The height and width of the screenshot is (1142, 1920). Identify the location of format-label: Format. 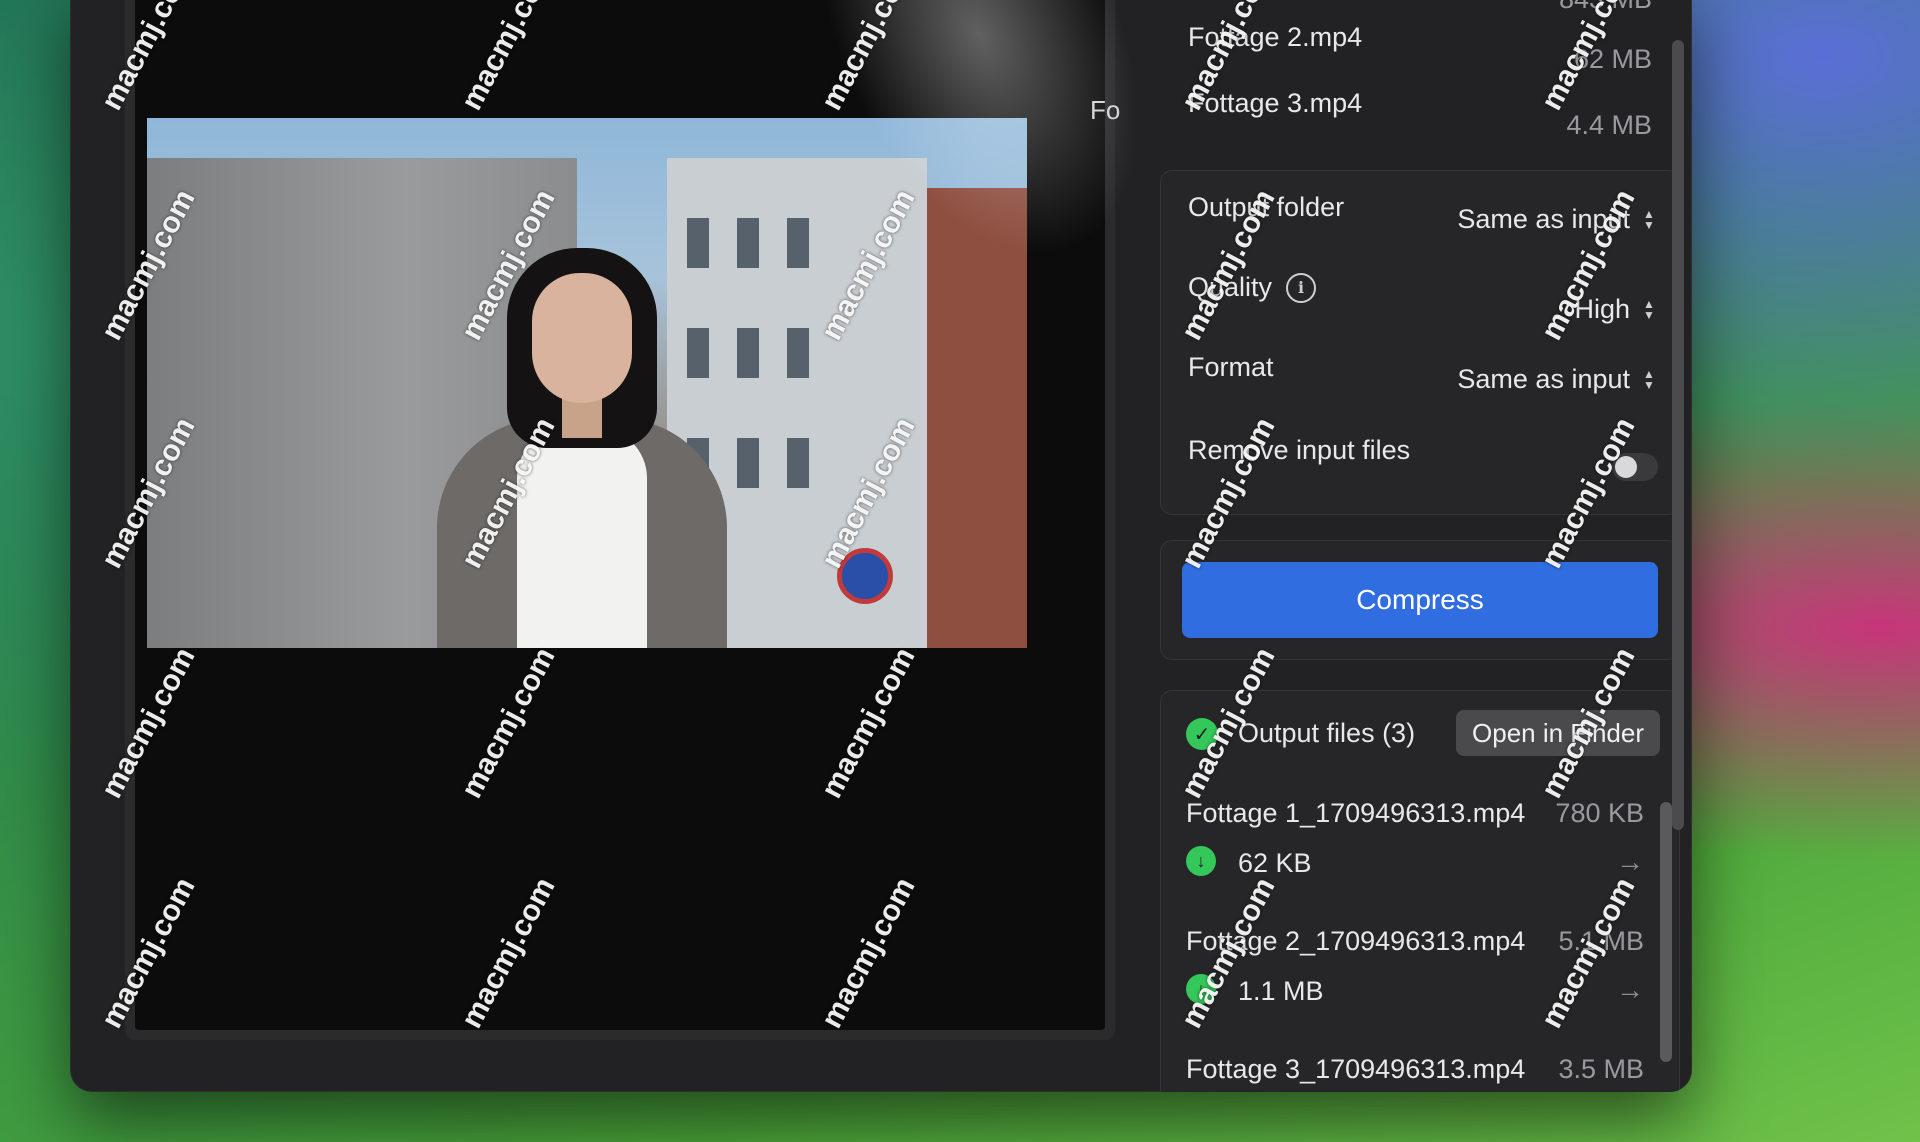
(1231, 367).